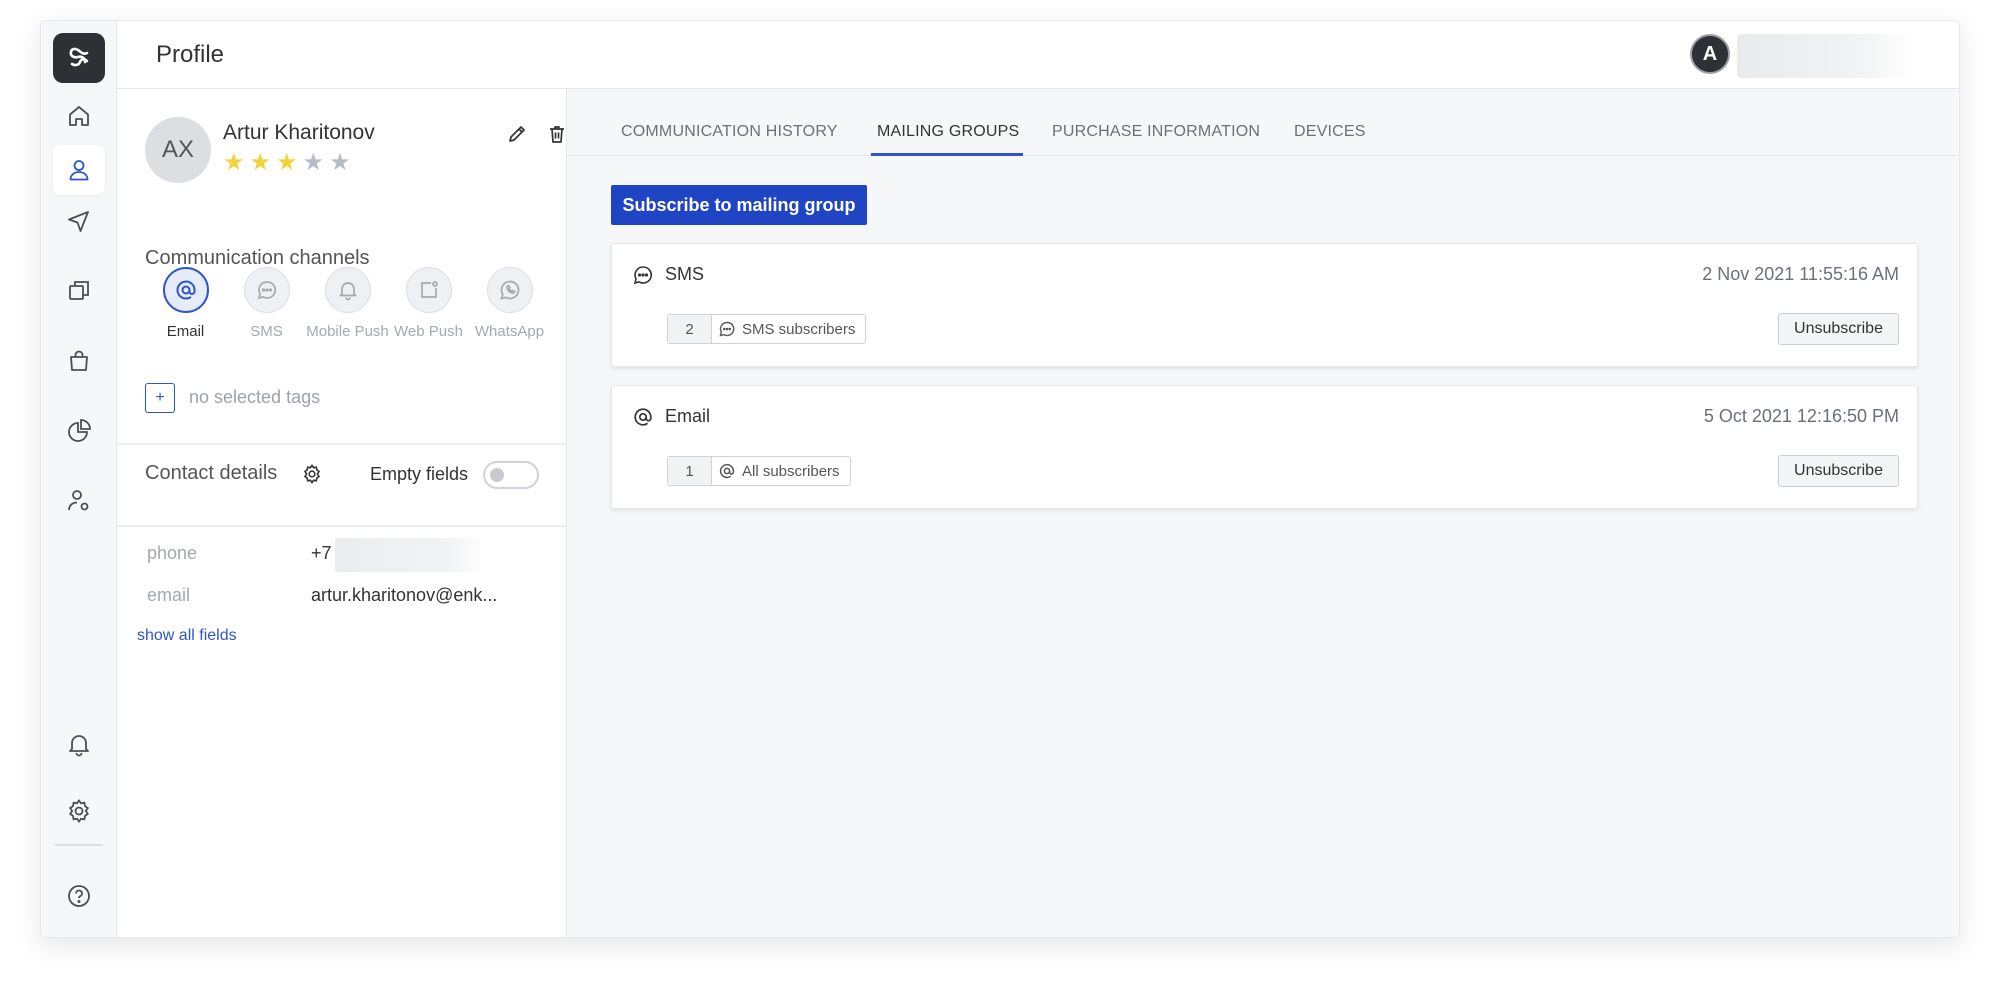 This screenshot has width=2000, height=997. What do you see at coordinates (509, 331) in the screenshot?
I see `channel-label: WhatsApp` at bounding box center [509, 331].